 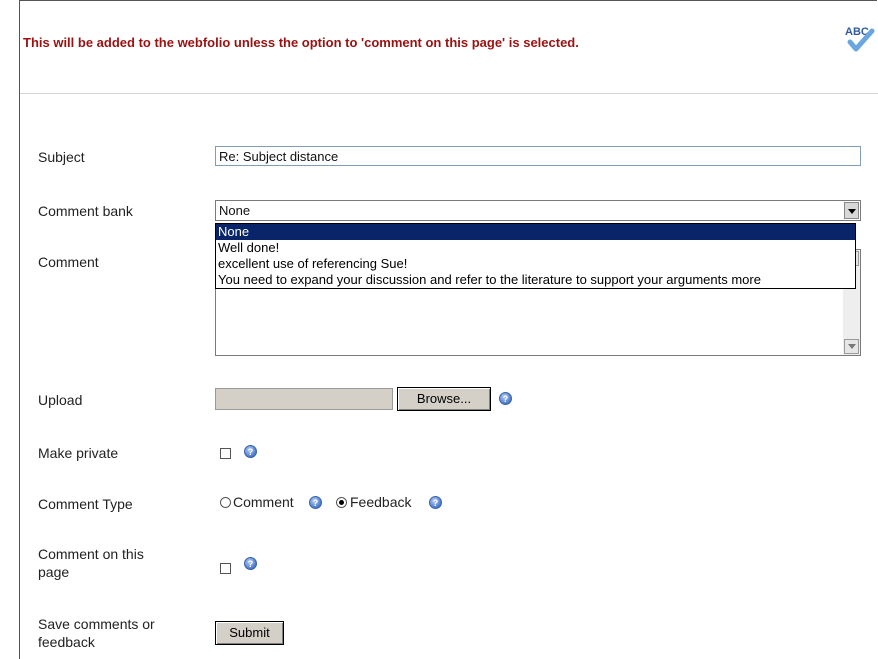 I want to click on comment-type-option-label: Feedback, so click(x=381, y=502).